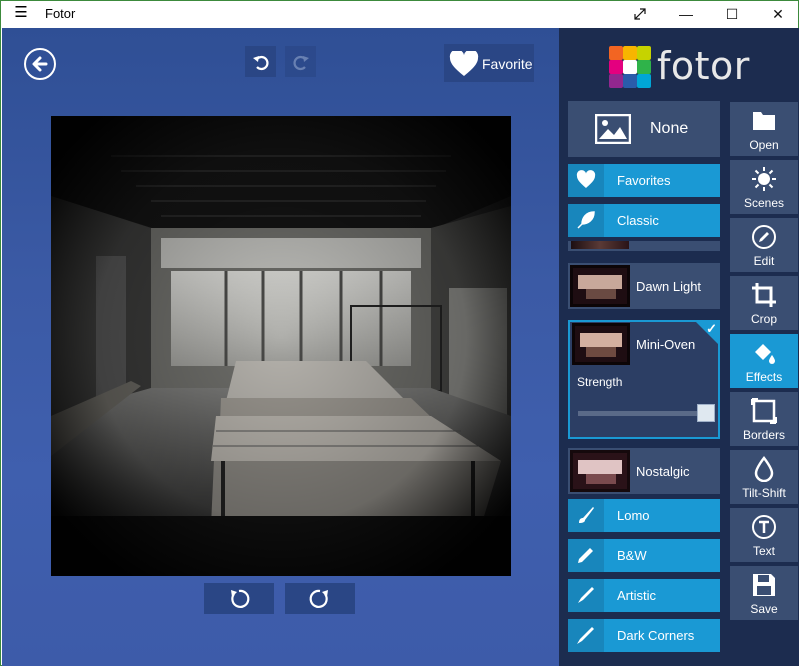  Describe the element at coordinates (636, 595) in the screenshot. I see `category-label: Artistic` at that location.